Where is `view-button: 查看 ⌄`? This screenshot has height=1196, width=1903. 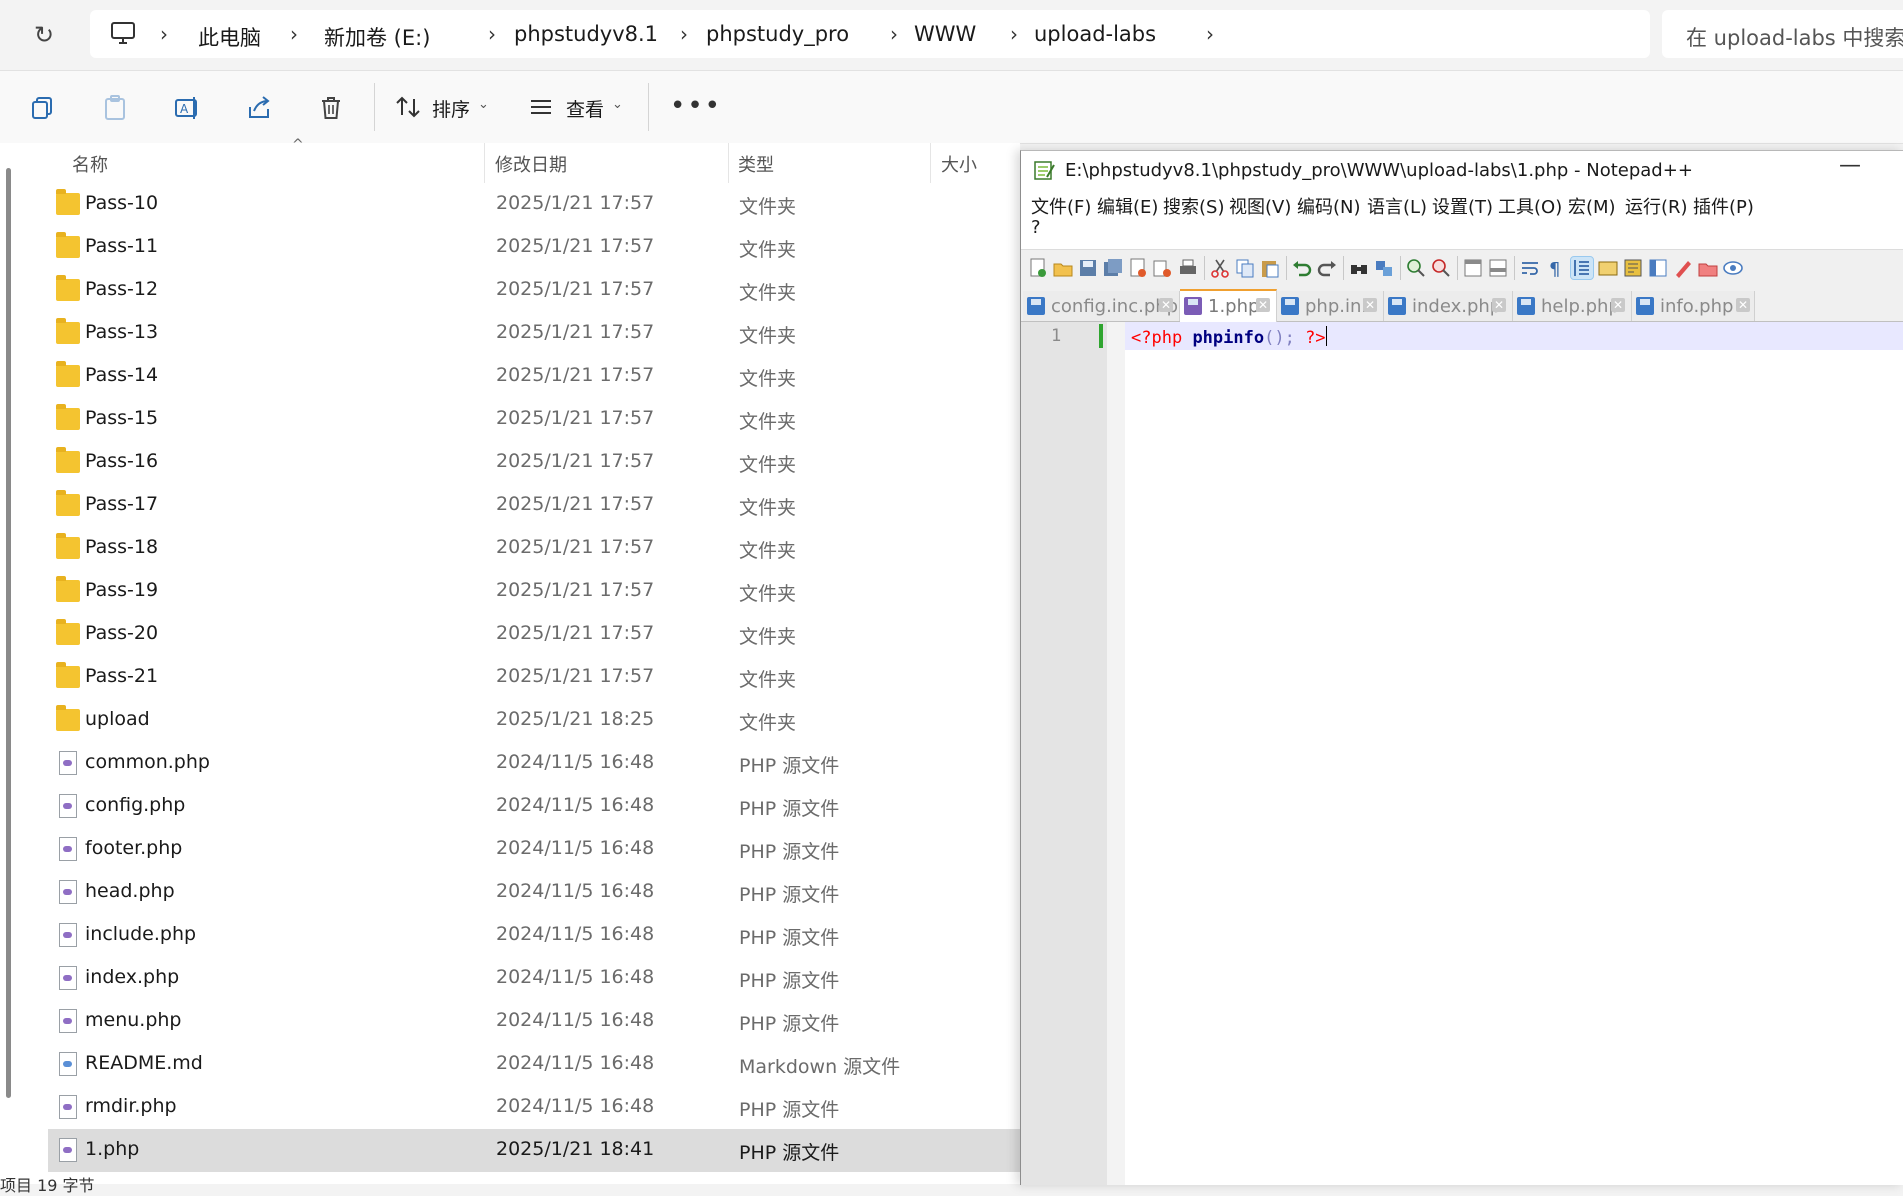
view-button: 查看 ⌄ is located at coordinates (578, 107).